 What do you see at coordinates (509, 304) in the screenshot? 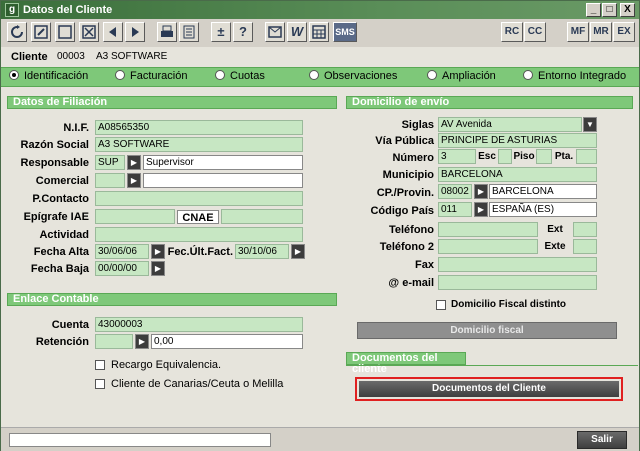
I see `domicilio-fiscal-label: Domicilio Fiscal distinto` at bounding box center [509, 304].